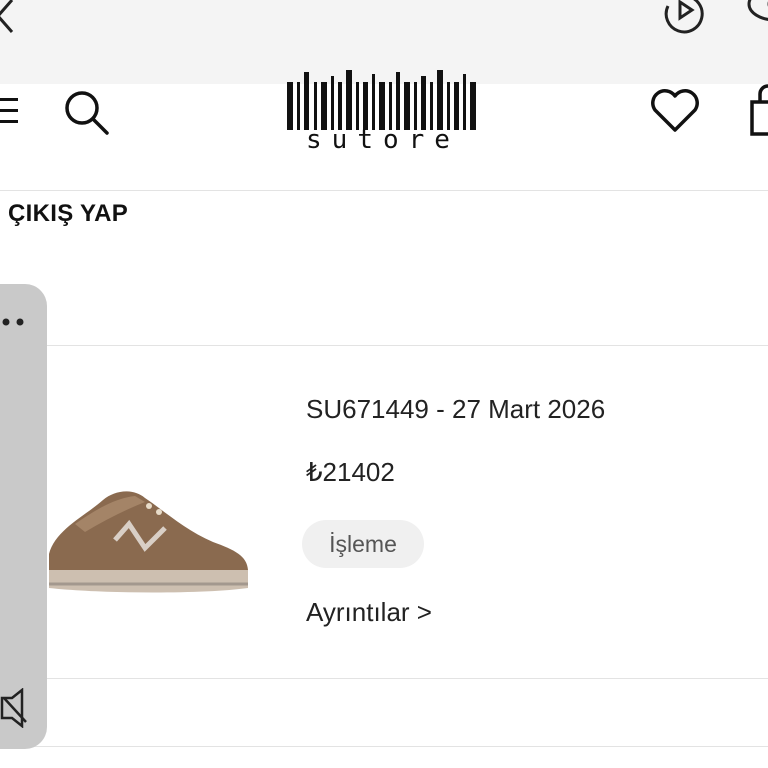 This screenshot has width=768, height=768. I want to click on floating-side-panel, so click(23, 516).